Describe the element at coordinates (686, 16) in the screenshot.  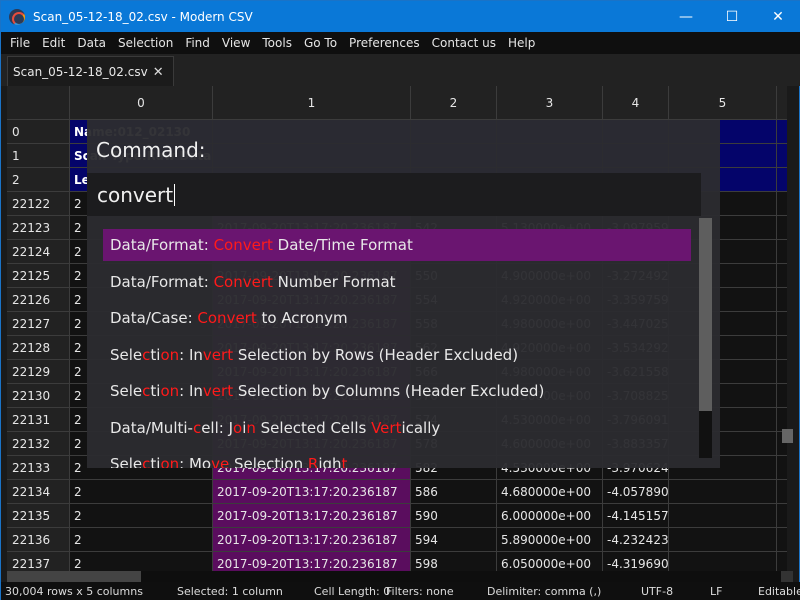
I see `minimize-button: —` at that location.